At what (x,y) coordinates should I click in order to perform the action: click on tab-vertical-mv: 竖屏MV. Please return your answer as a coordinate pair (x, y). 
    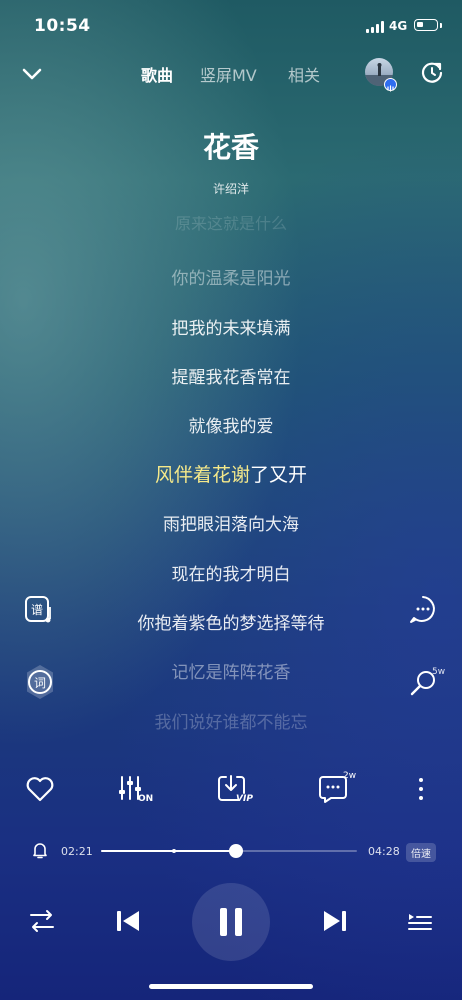
    Looking at the image, I should click on (228, 74).